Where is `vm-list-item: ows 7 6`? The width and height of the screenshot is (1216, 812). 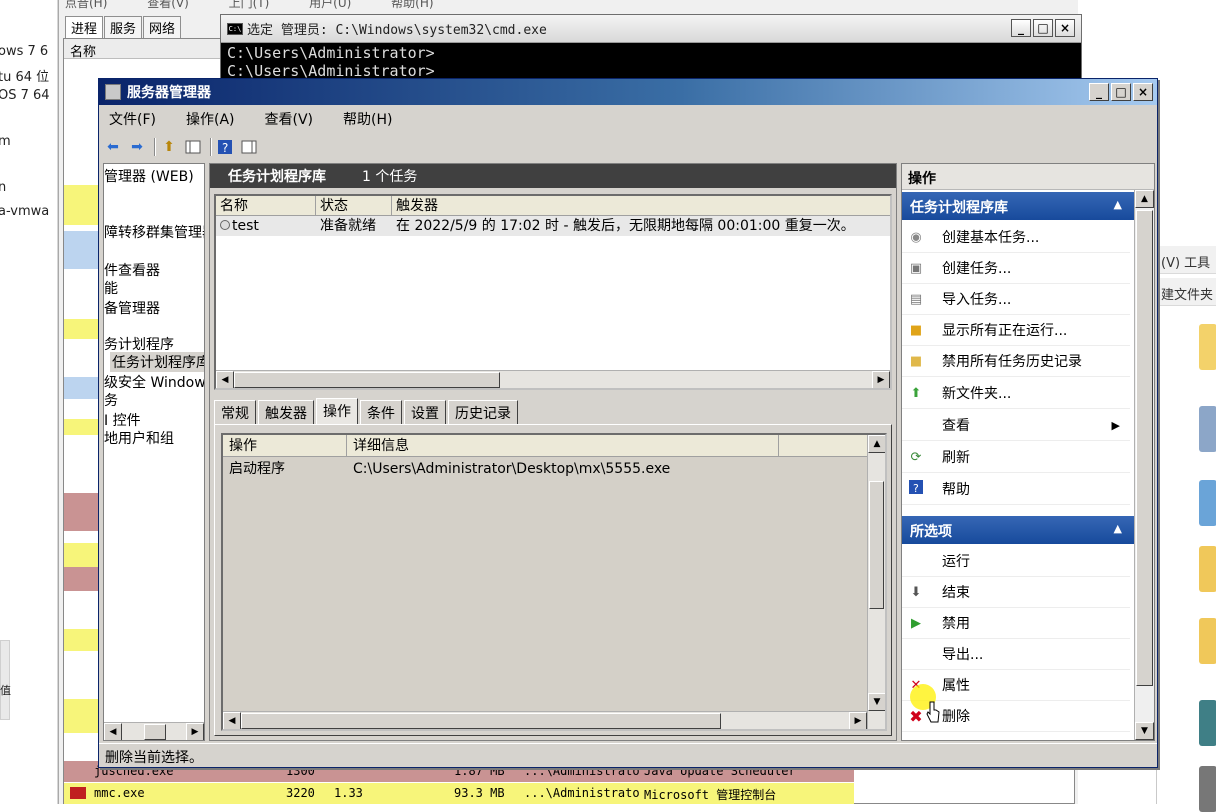 vm-list-item: ows 7 6 is located at coordinates (24, 51).